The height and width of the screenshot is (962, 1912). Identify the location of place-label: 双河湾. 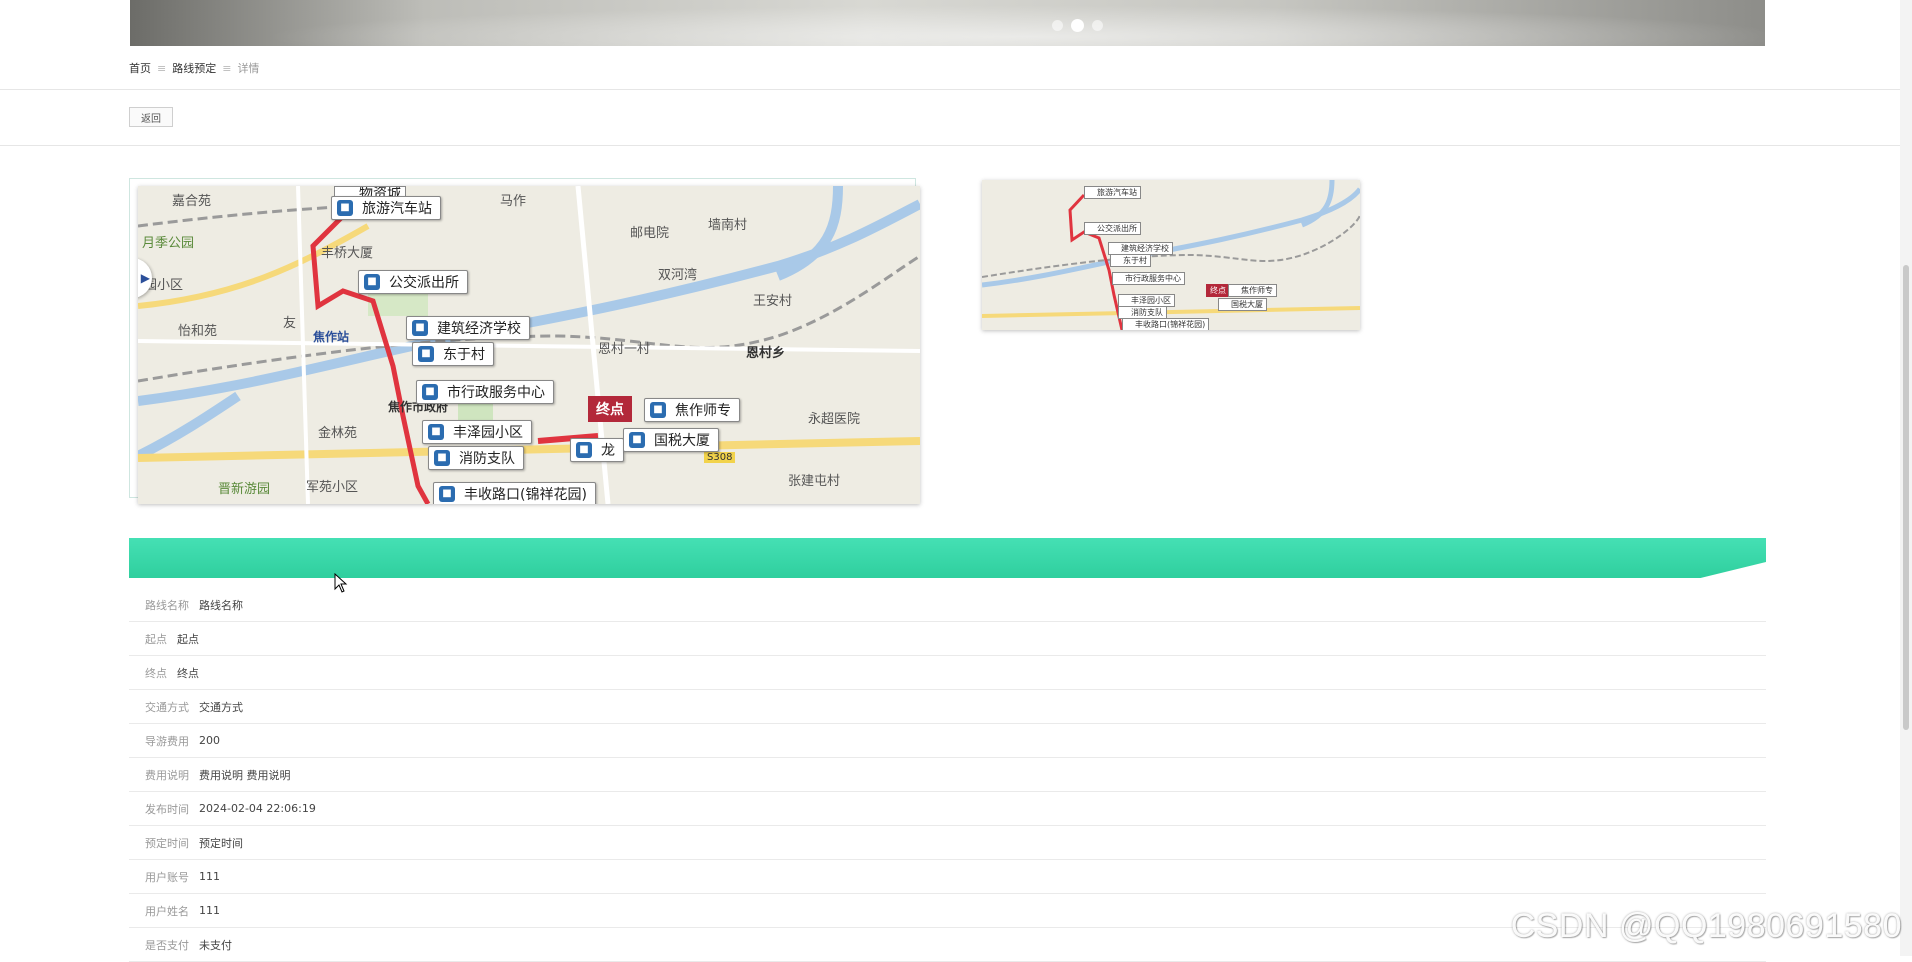
(678, 275).